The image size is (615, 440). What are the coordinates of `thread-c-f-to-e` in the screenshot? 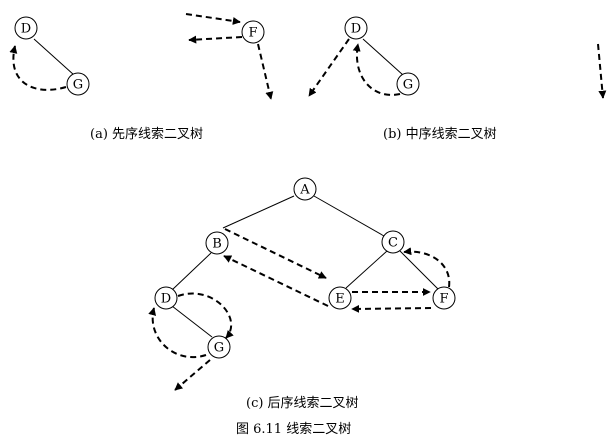 It's located at (391, 308).